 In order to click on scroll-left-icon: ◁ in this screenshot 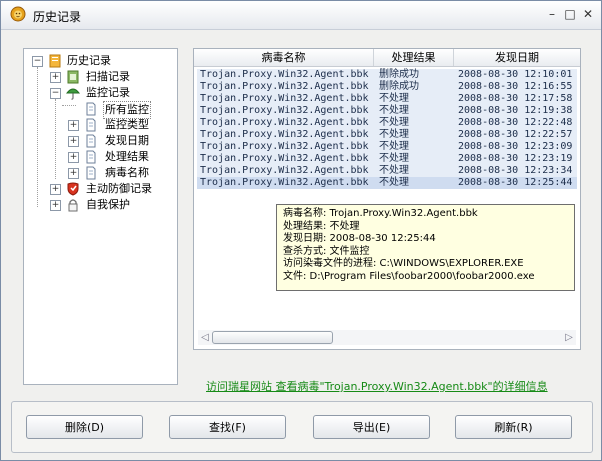, I will do `click(205, 337)`.